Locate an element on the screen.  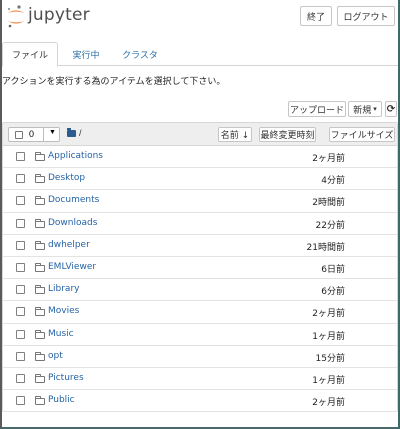
refresh-button: ⟳ is located at coordinates (391, 109).